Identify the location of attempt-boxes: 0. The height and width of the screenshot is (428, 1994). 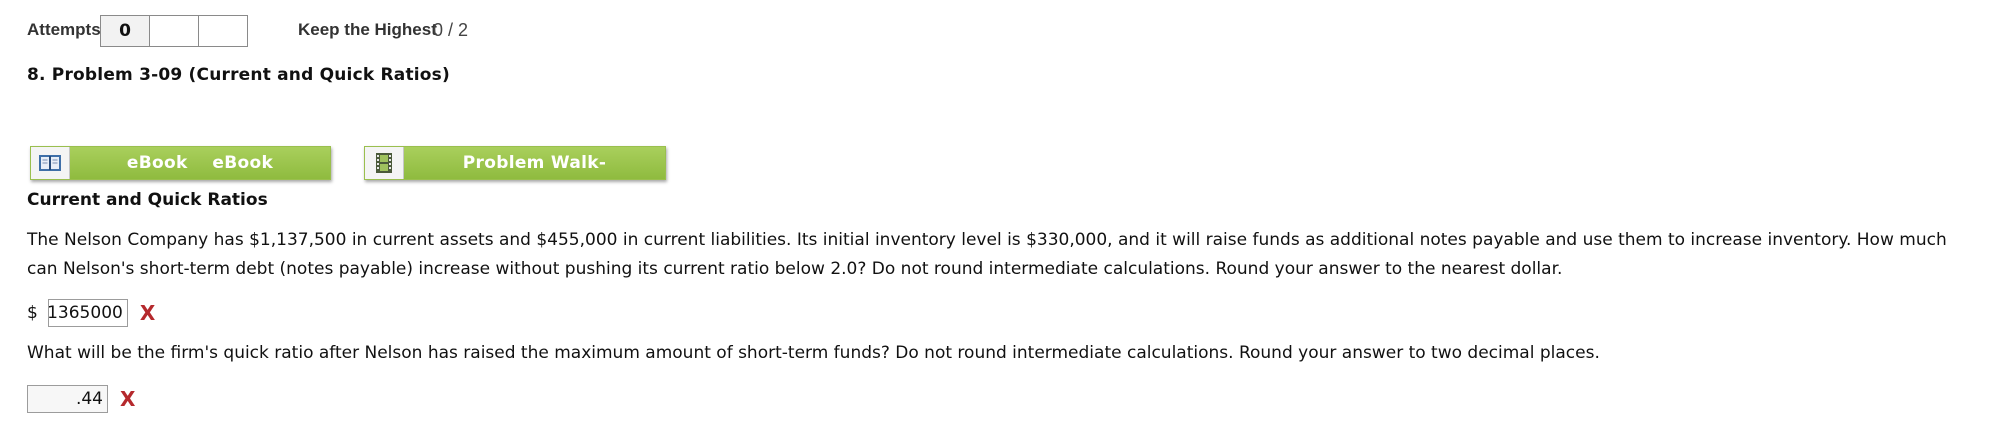
(174, 31).